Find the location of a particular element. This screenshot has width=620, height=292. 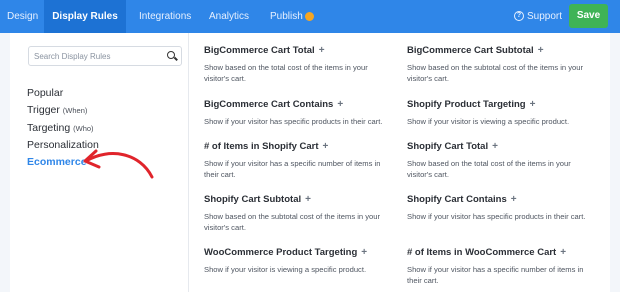

search-placeholder: Search Display Rules is located at coordinates (72, 56).